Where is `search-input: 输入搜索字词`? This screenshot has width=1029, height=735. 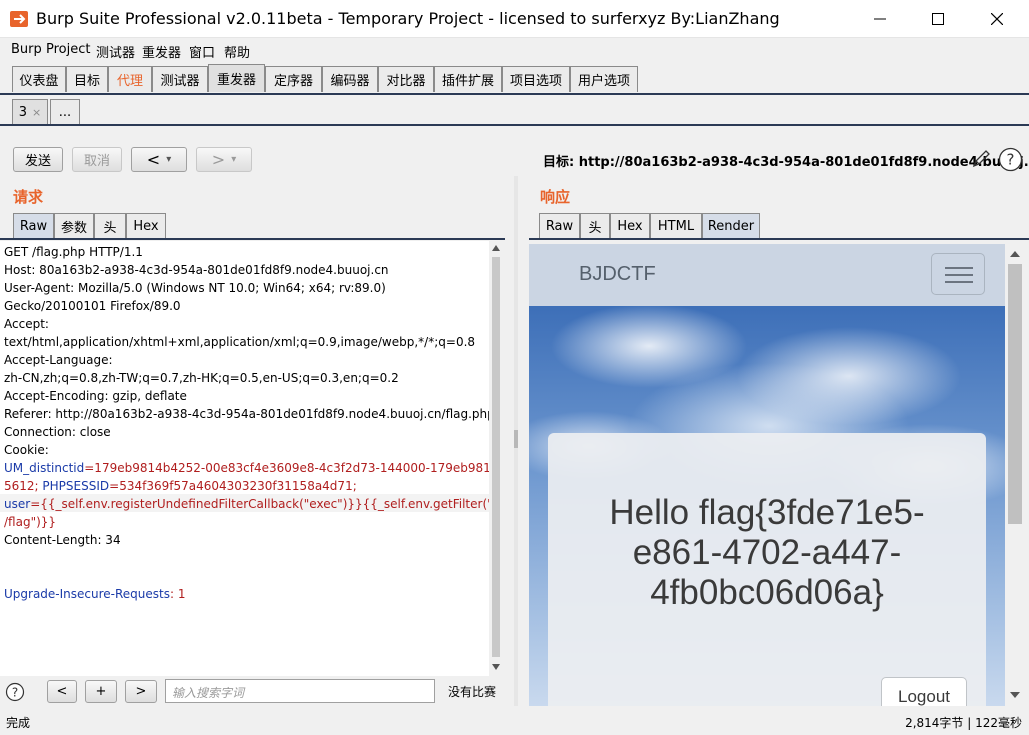 search-input: 输入搜索字词 is located at coordinates (300, 691).